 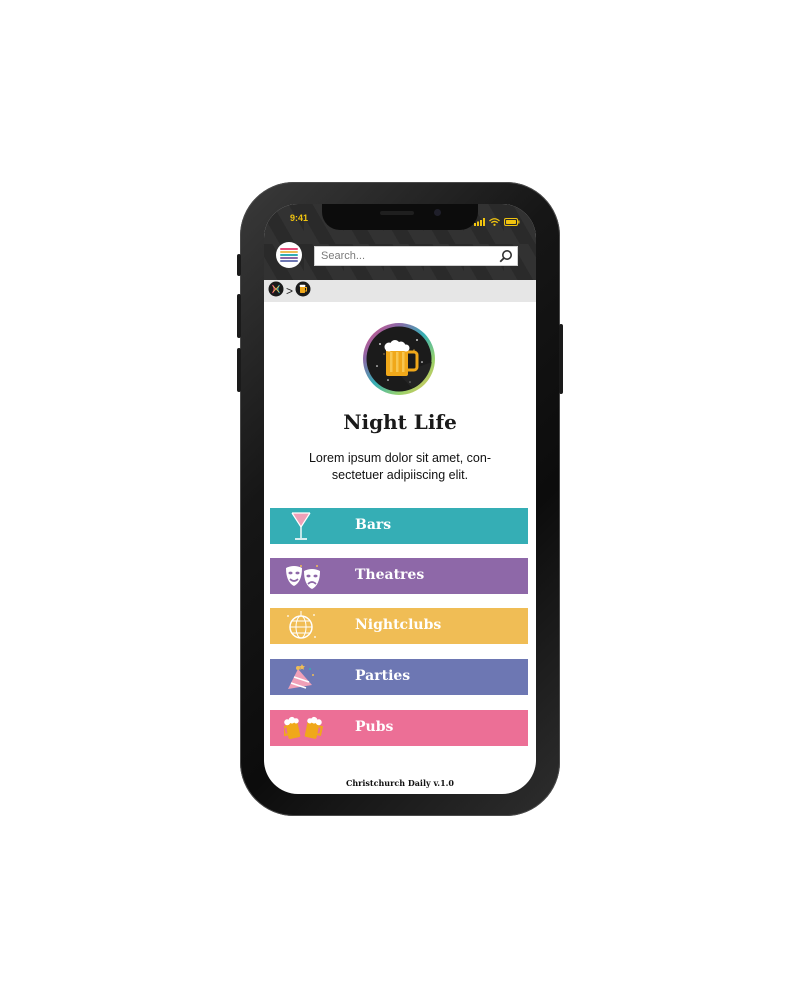 I want to click on menu-button, so click(x=289, y=255).